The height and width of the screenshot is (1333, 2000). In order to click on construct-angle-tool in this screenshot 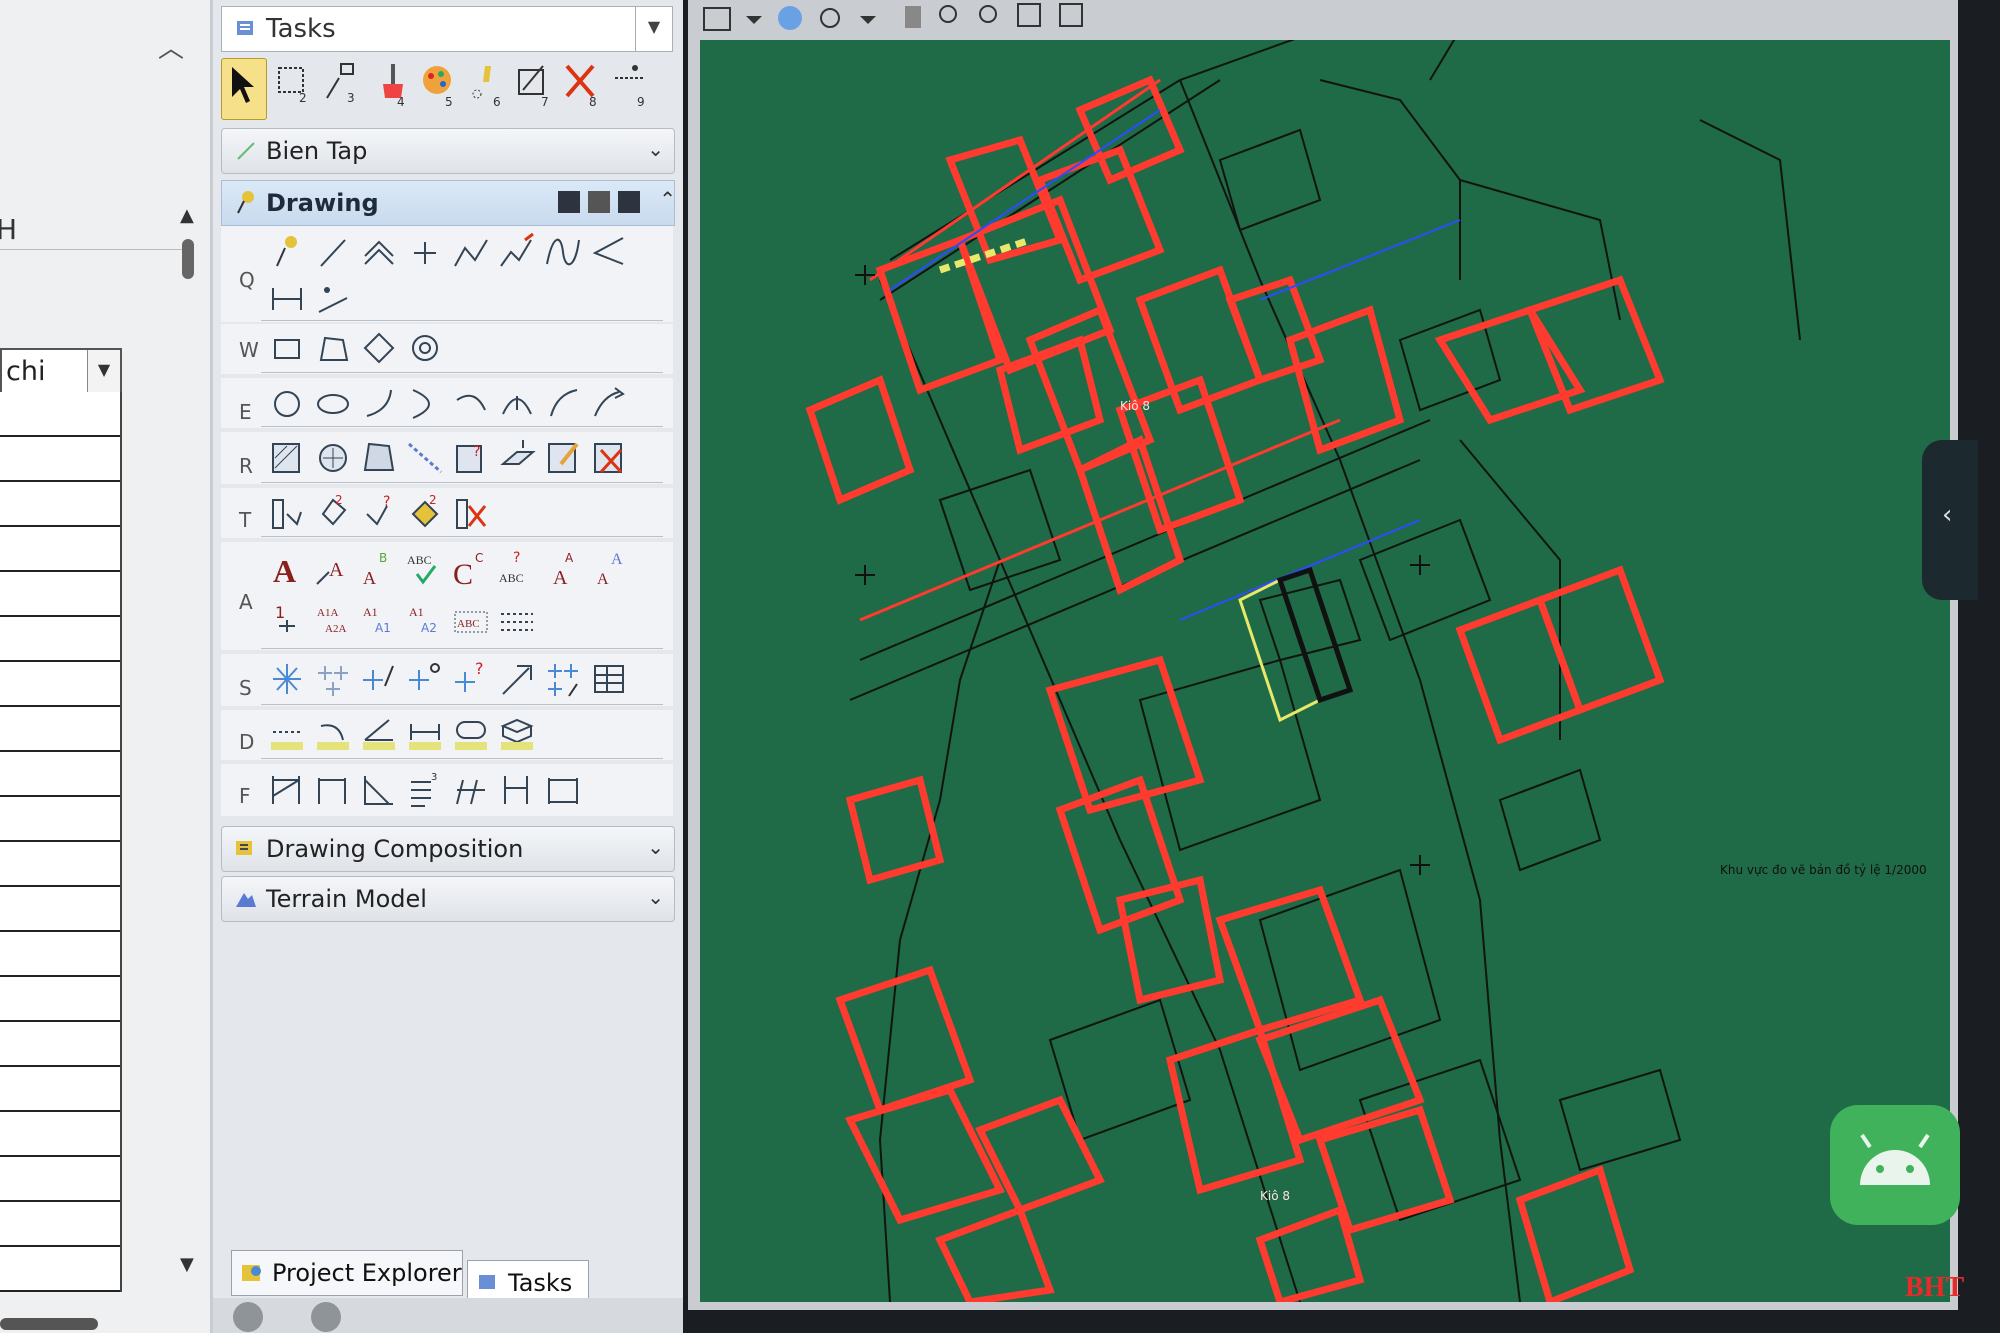, I will do `click(609, 253)`.